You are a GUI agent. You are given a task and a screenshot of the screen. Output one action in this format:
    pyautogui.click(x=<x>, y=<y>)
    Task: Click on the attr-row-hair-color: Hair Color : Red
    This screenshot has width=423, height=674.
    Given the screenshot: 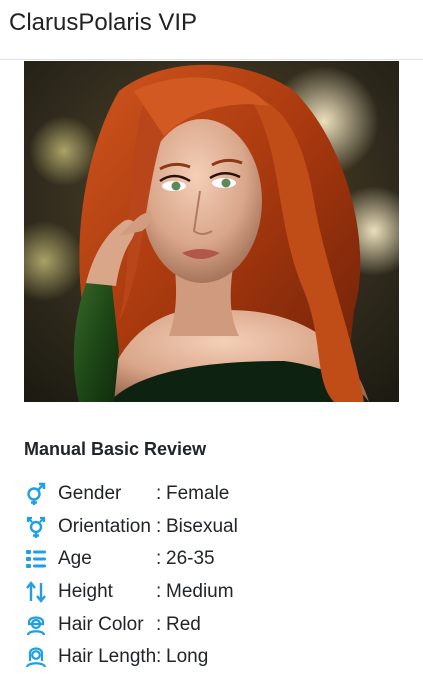 What is the action you would take?
    pyautogui.click(x=214, y=624)
    